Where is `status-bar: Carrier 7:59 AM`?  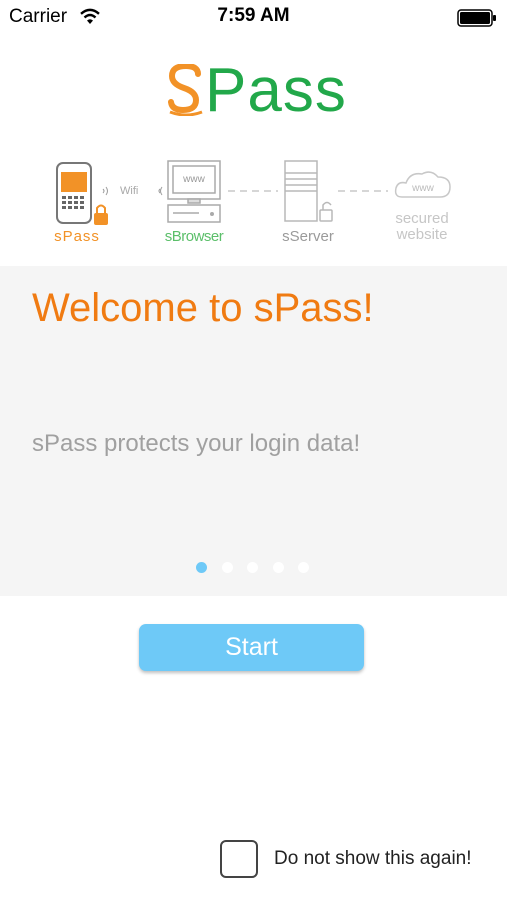 status-bar: Carrier 7:59 AM is located at coordinates (253, 18).